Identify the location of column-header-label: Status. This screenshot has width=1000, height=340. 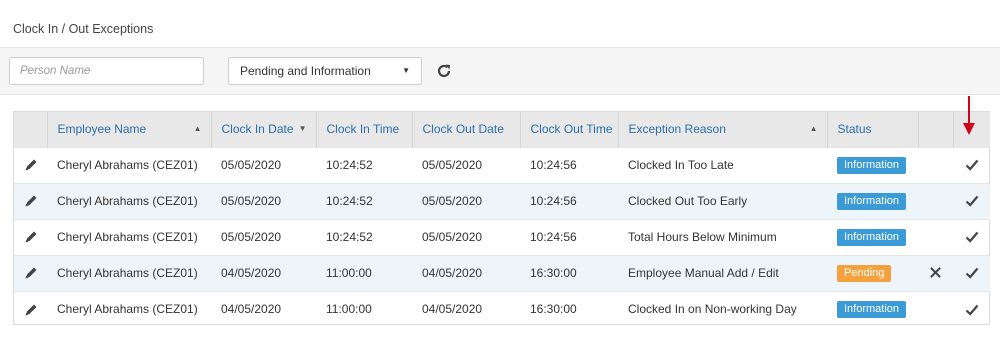
(854, 129).